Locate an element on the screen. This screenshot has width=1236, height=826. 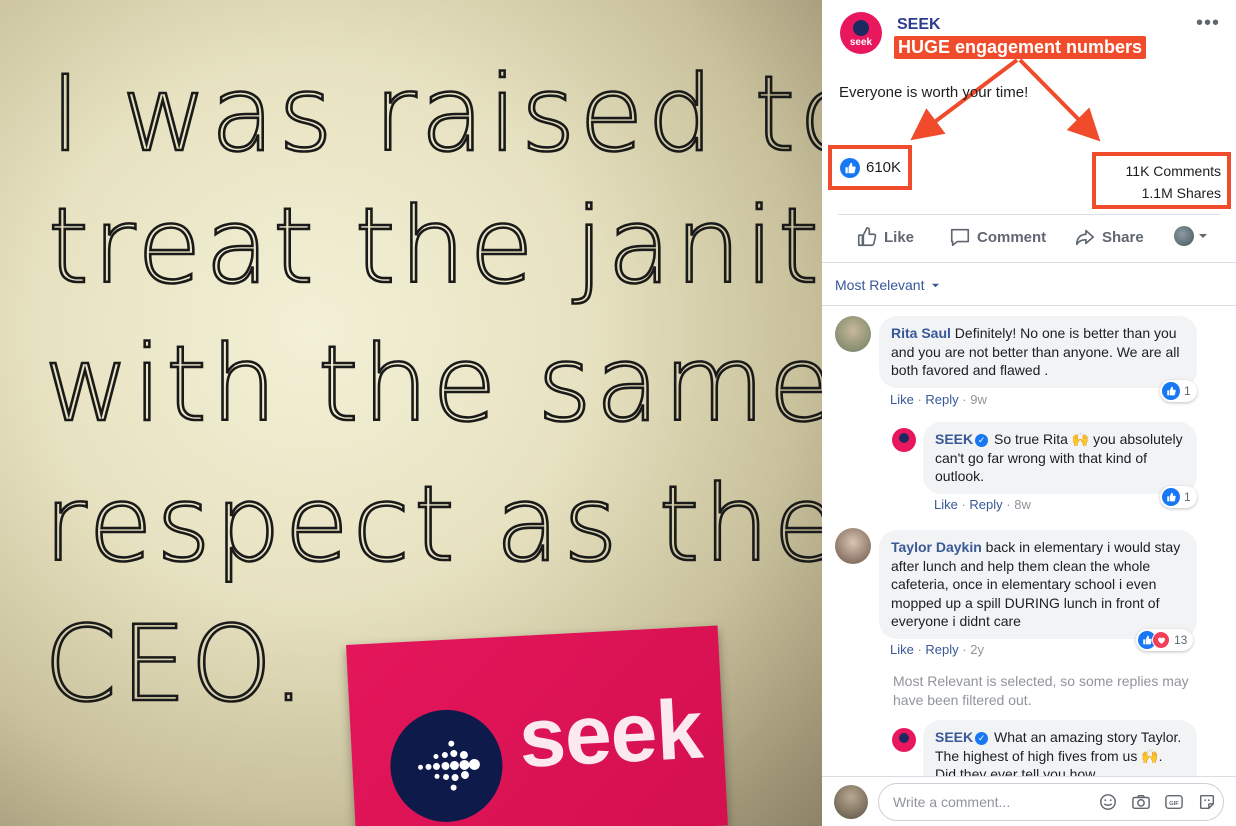
user-avatar is located at coordinates (1184, 236).